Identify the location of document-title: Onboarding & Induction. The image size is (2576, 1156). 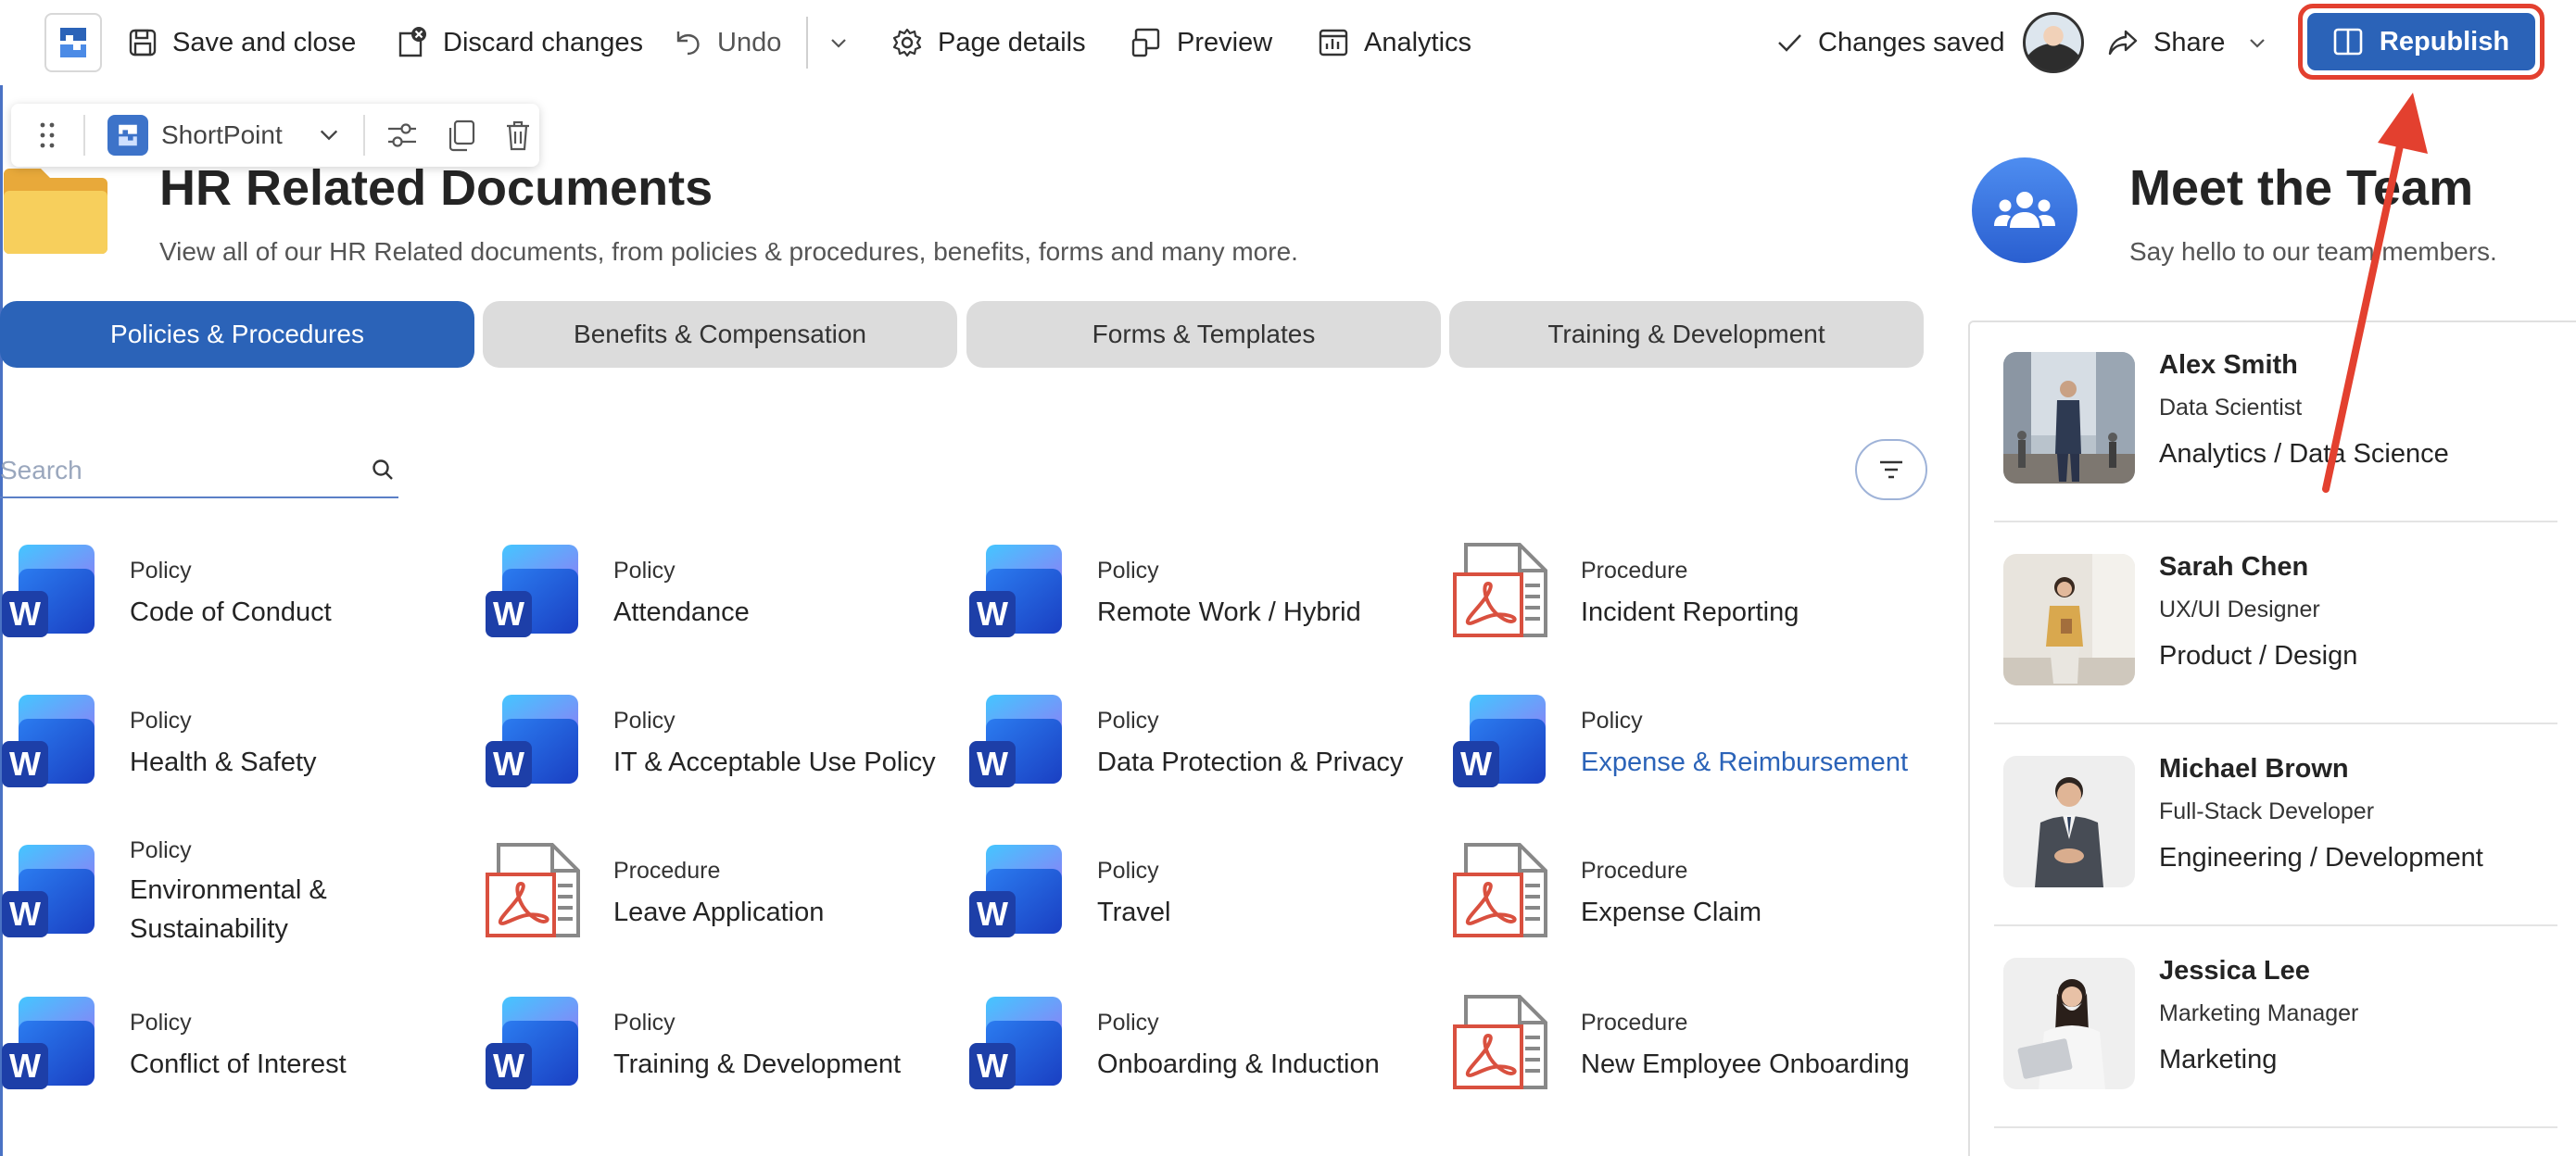
(1238, 1064).